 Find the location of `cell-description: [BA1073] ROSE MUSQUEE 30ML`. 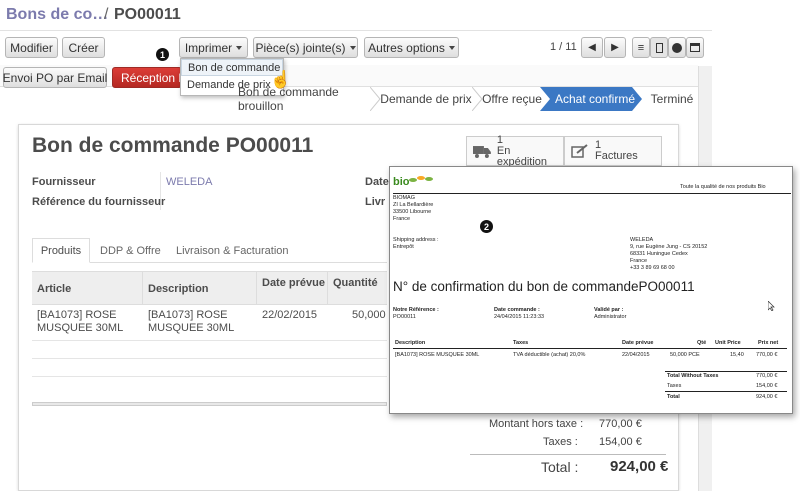

cell-description: [BA1073] ROSE MUSQUEE 30ML is located at coordinates (191, 321).